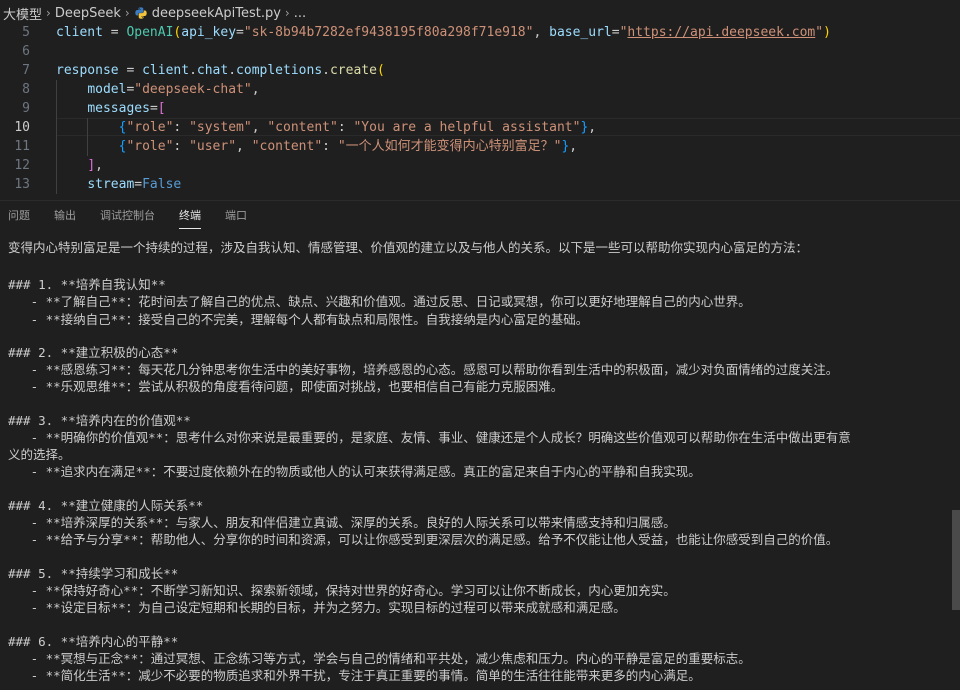 The width and height of the screenshot is (960, 690). I want to click on code-token: False, so click(162, 184).